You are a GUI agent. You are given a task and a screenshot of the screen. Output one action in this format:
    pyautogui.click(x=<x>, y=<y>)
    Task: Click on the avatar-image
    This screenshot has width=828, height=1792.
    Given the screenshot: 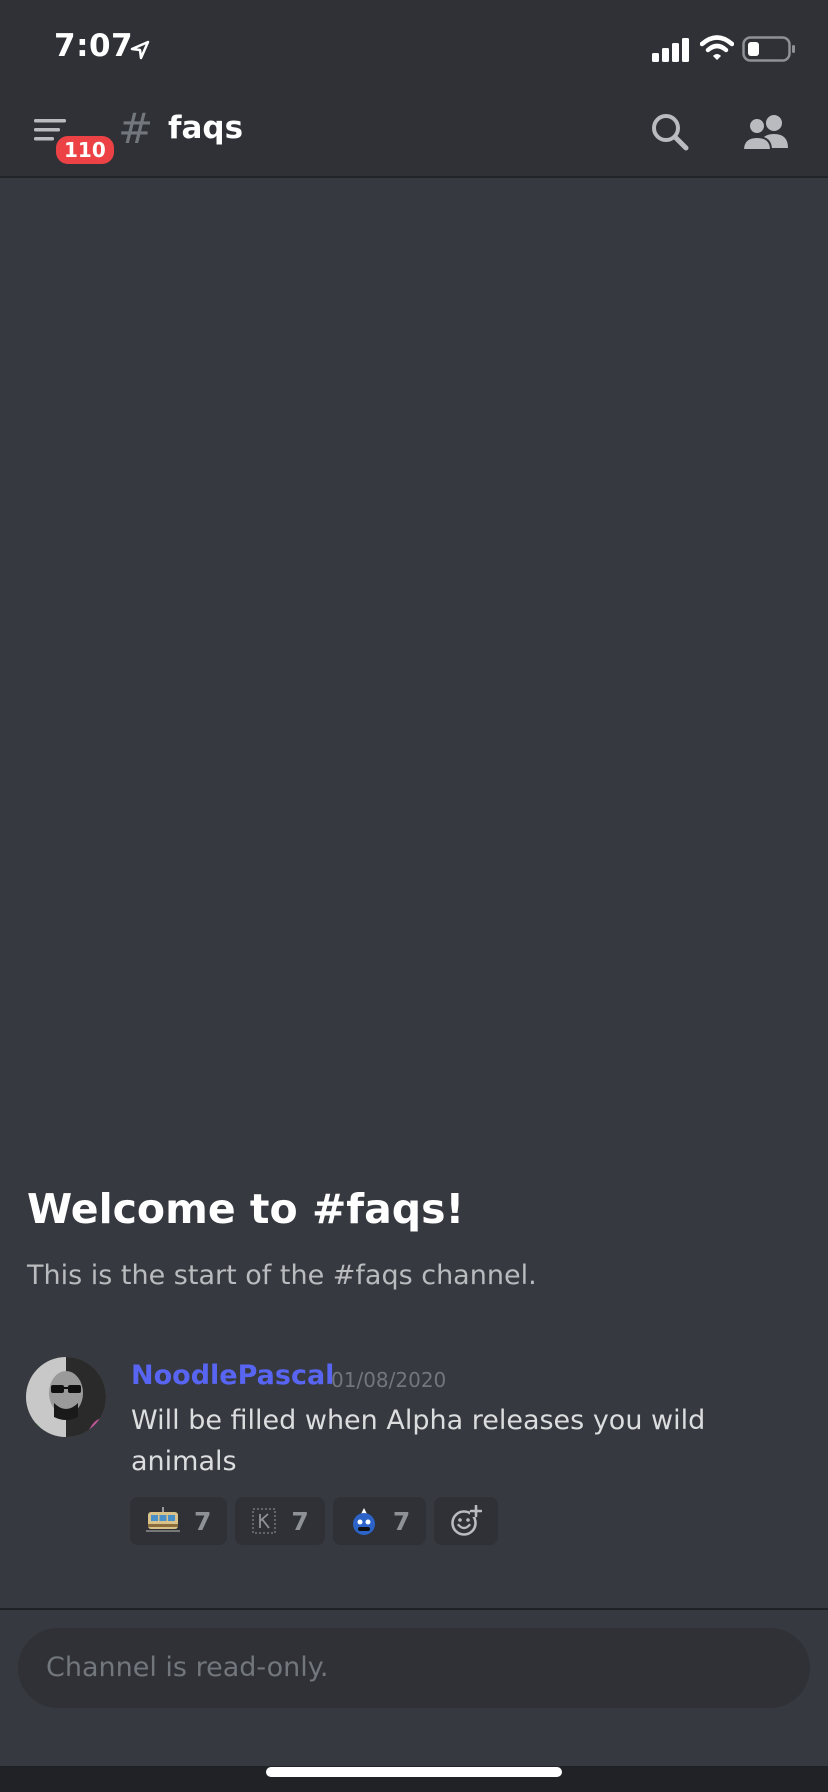 What is the action you would take?
    pyautogui.click(x=66, y=1397)
    